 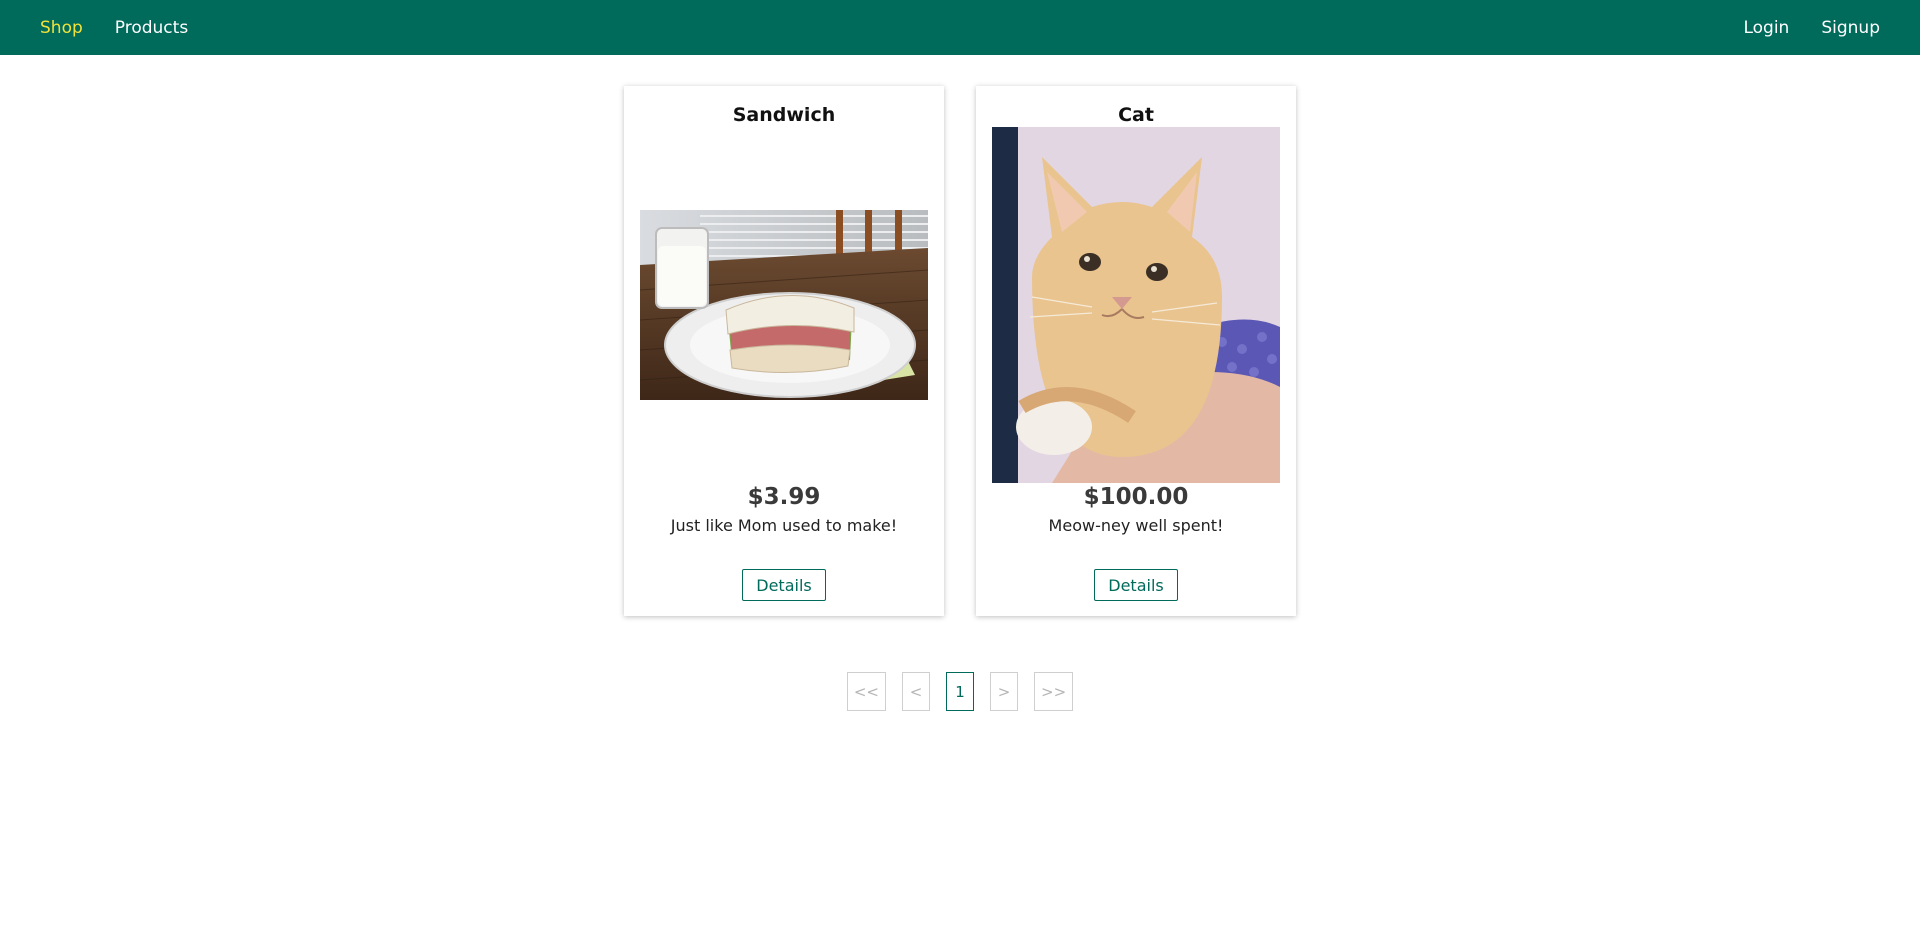 What do you see at coordinates (1136, 115) in the screenshot?
I see `product-title: Cat` at bounding box center [1136, 115].